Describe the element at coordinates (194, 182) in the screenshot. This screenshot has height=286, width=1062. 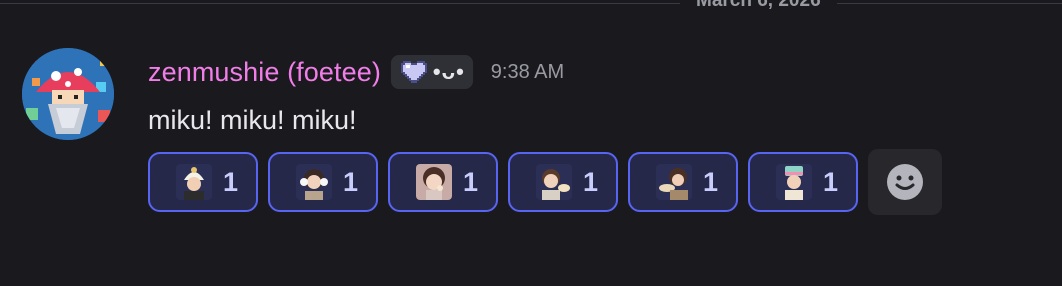
I see `person-white-hat-emoji` at that location.